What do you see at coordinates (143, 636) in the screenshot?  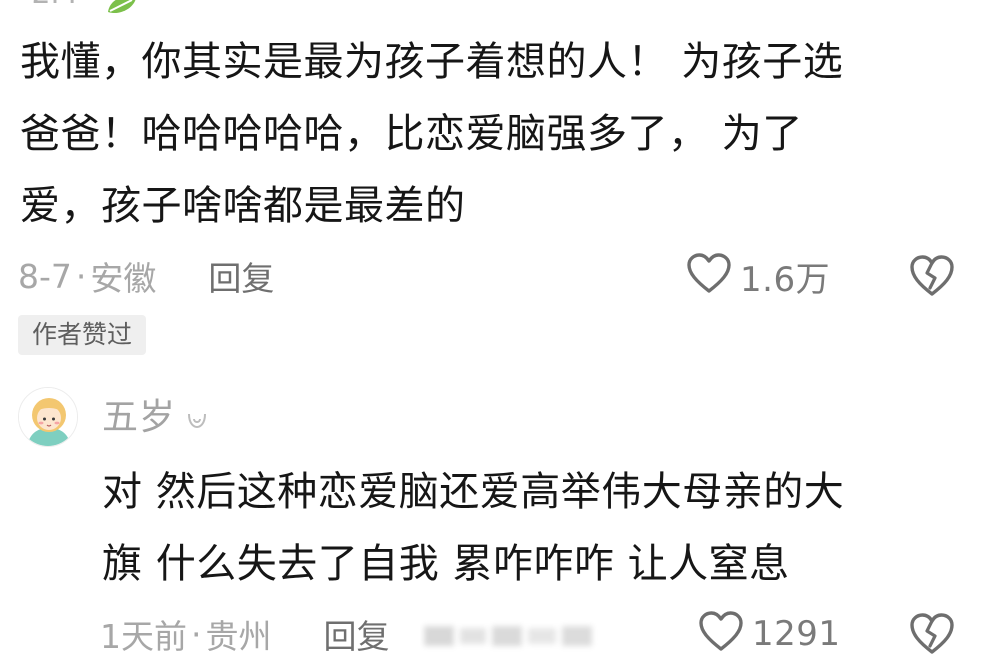 I see `comment-2-date: 1天前` at bounding box center [143, 636].